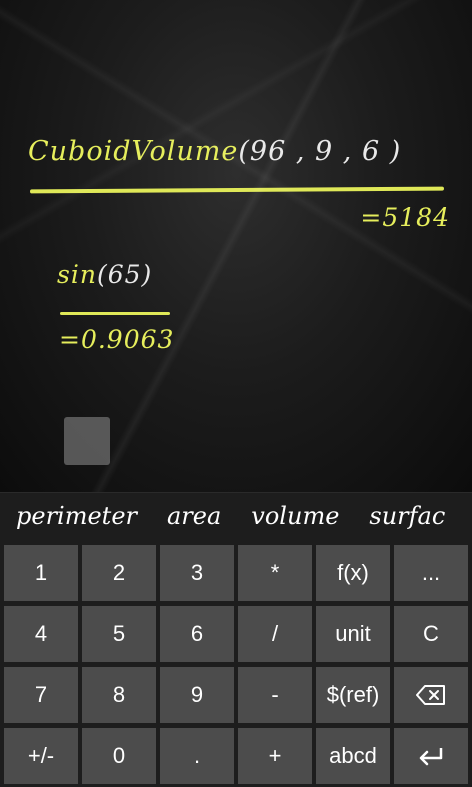 The height and width of the screenshot is (787, 472). I want to click on key-function: f(x), so click(353, 573).